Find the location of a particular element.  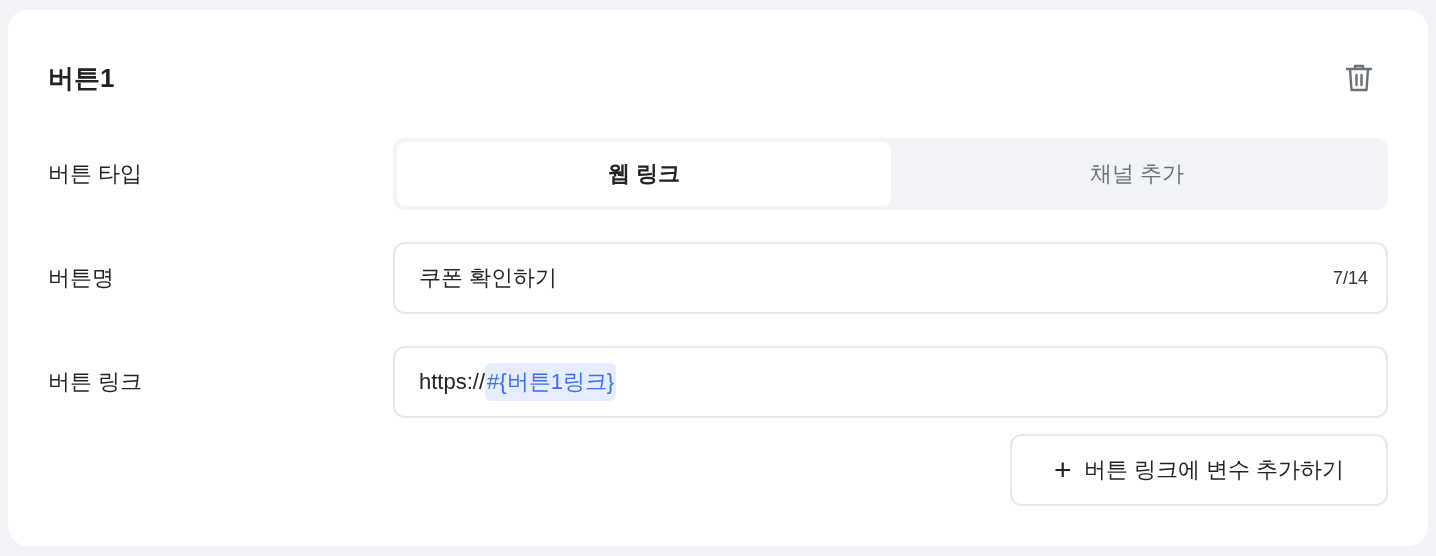

segment-tab: 채널 추가 is located at coordinates (1137, 174).